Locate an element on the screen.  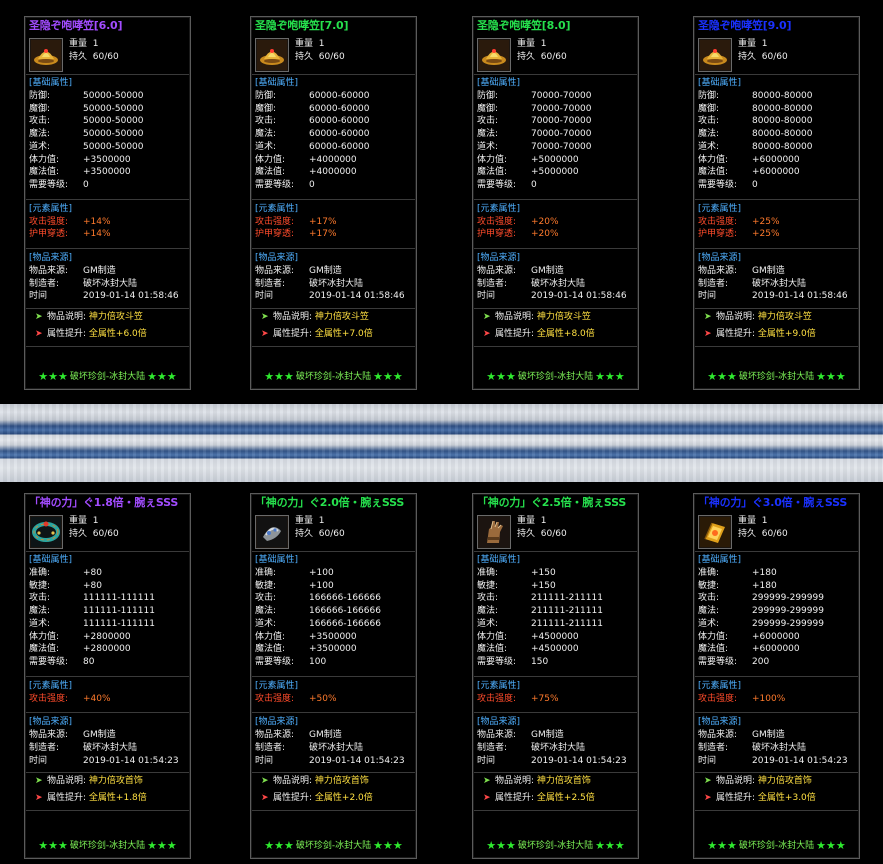
gray-bracelet-icon is located at coordinates (272, 532).